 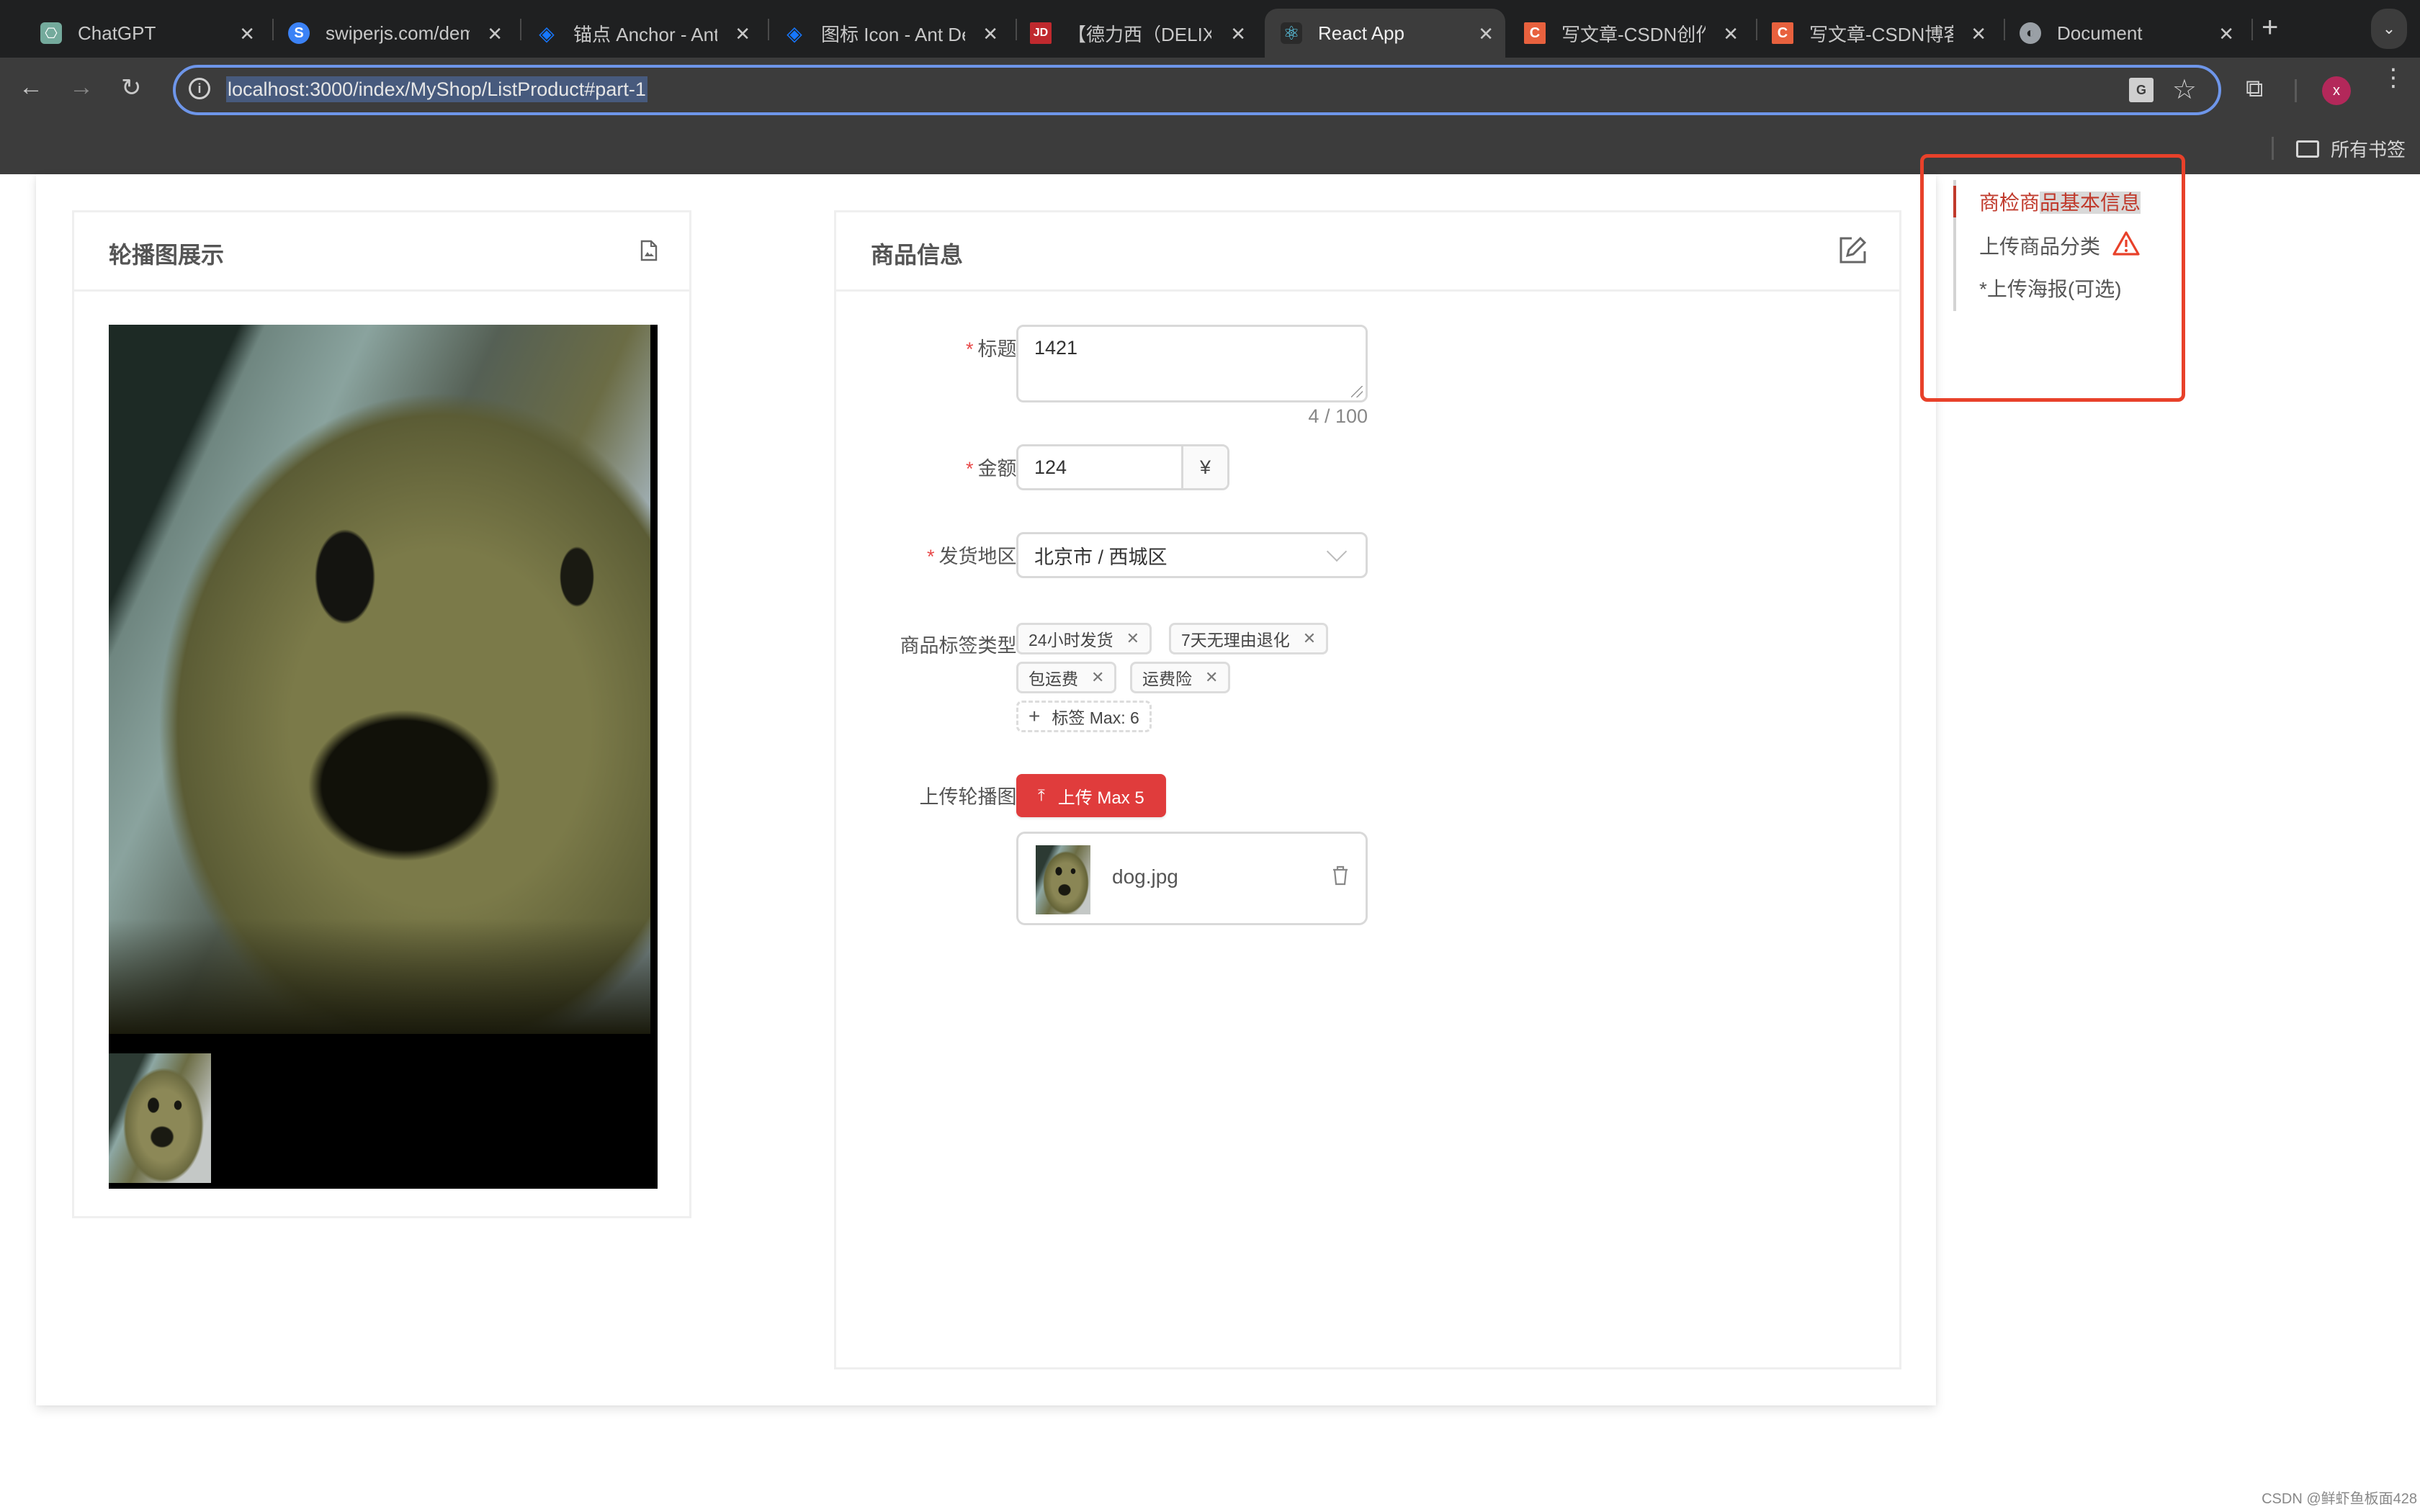 What do you see at coordinates (199, 88) in the screenshot?
I see `site-info-icon: i` at bounding box center [199, 88].